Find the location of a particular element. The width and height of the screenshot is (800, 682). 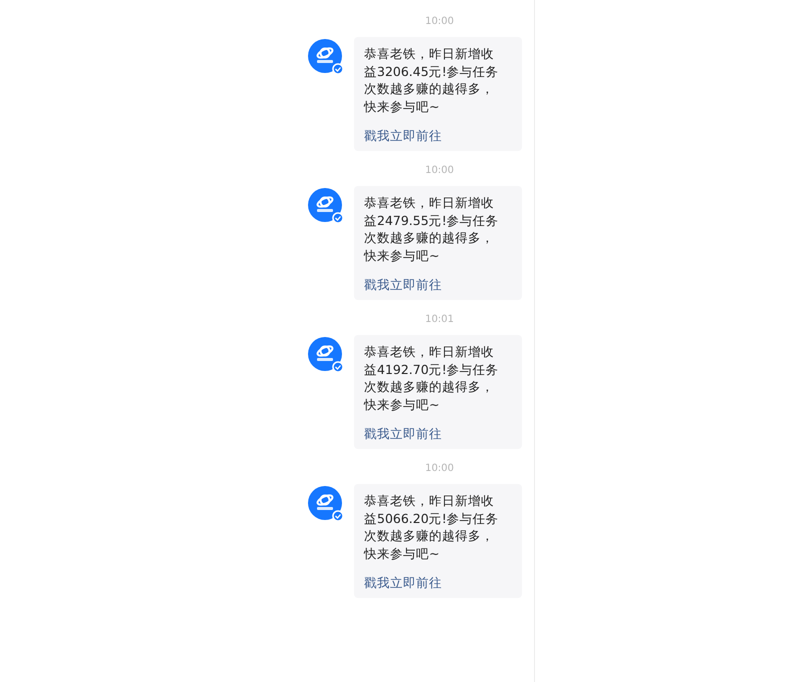

message-text: 恭喜老铁，昨日新增收益2479.55元!参与任务次数越多赚的越得多，快来参与吧~ is located at coordinates (432, 229).